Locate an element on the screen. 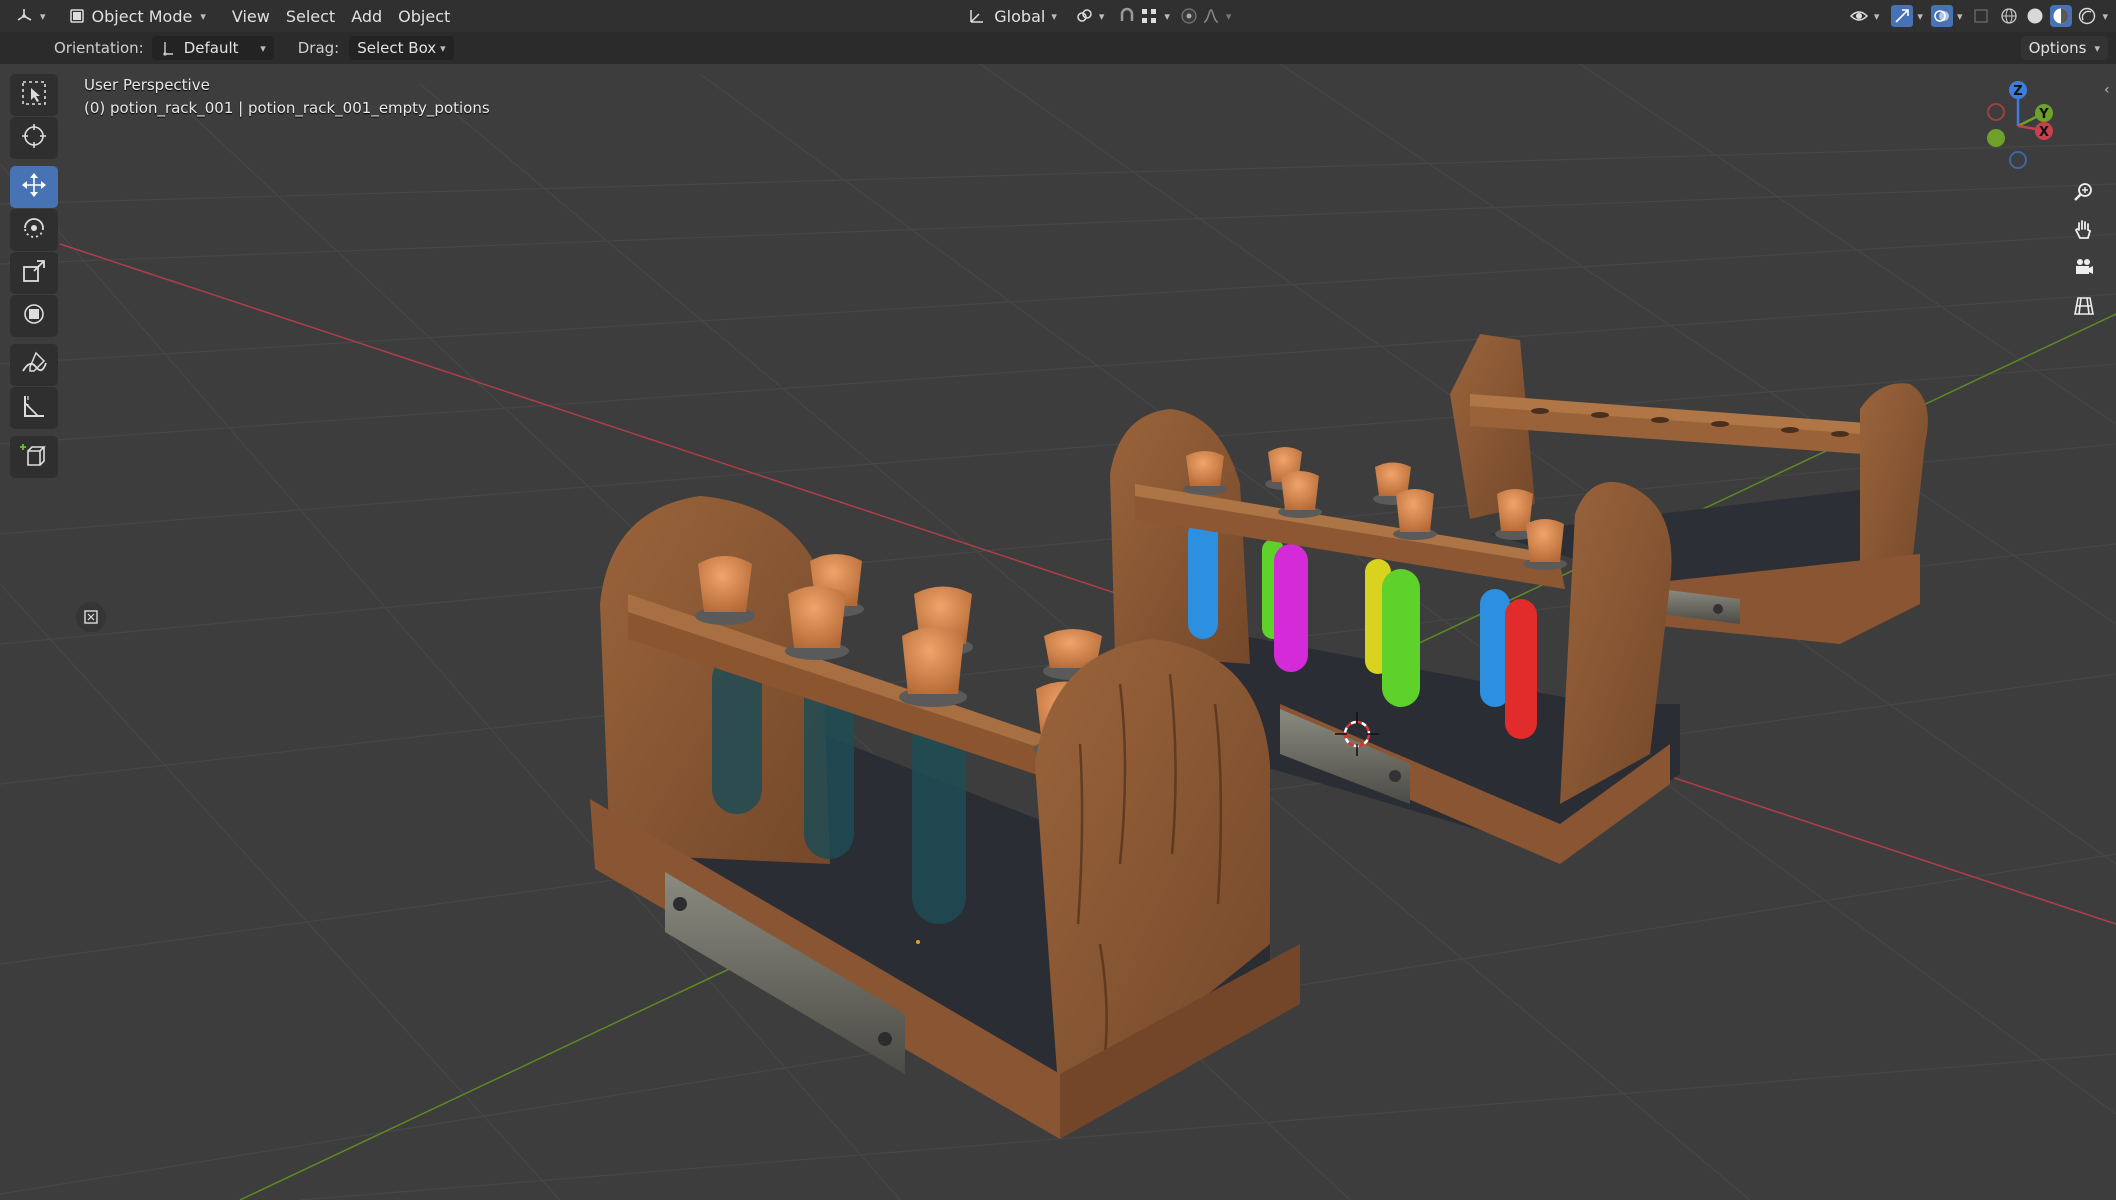  orientation-label: Global is located at coordinates (1020, 16).